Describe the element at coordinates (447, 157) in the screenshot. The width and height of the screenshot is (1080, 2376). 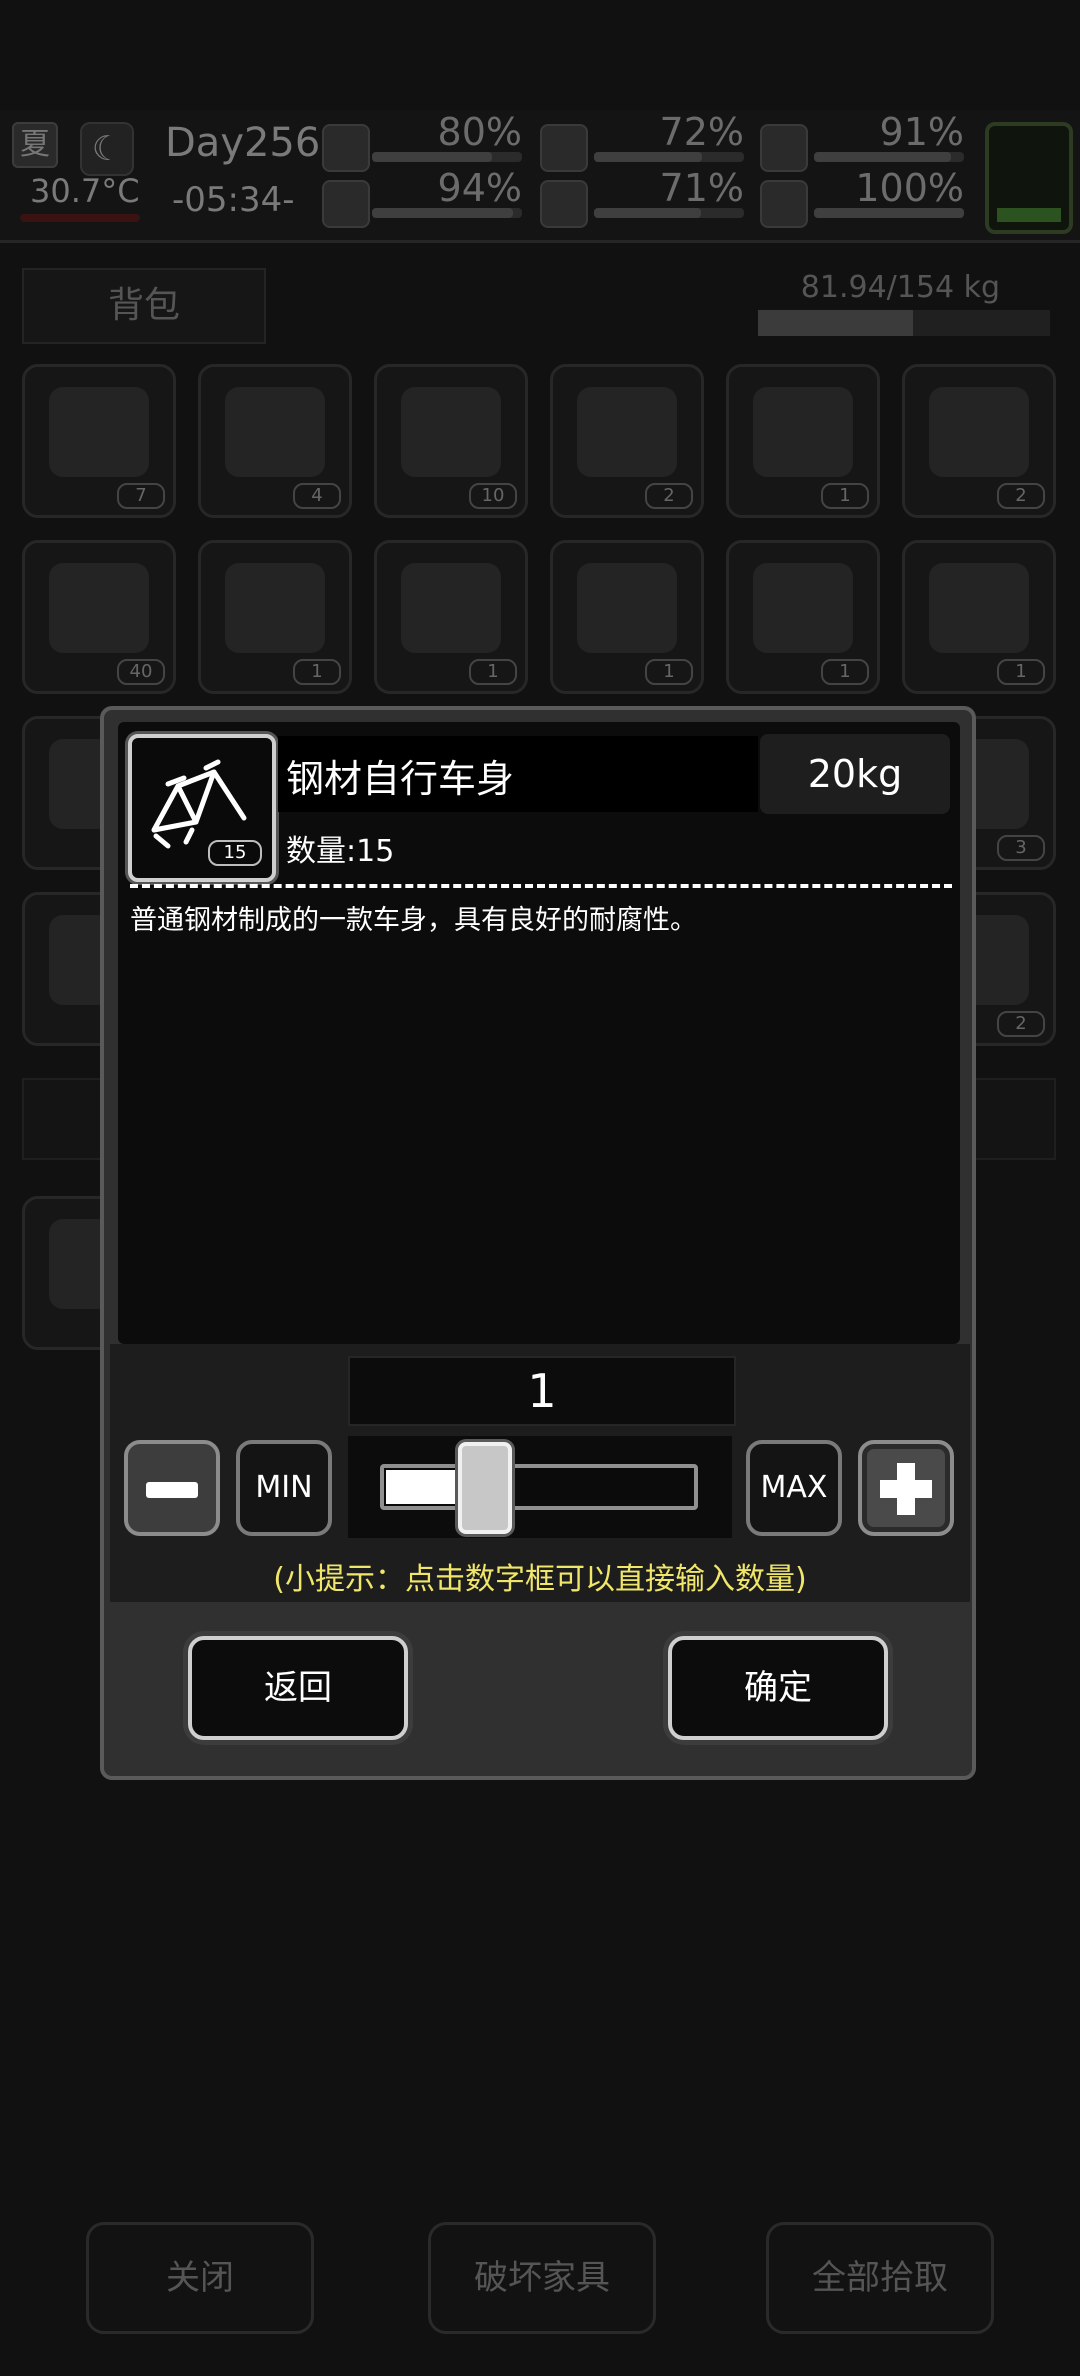
I see `stat-health-bar` at that location.